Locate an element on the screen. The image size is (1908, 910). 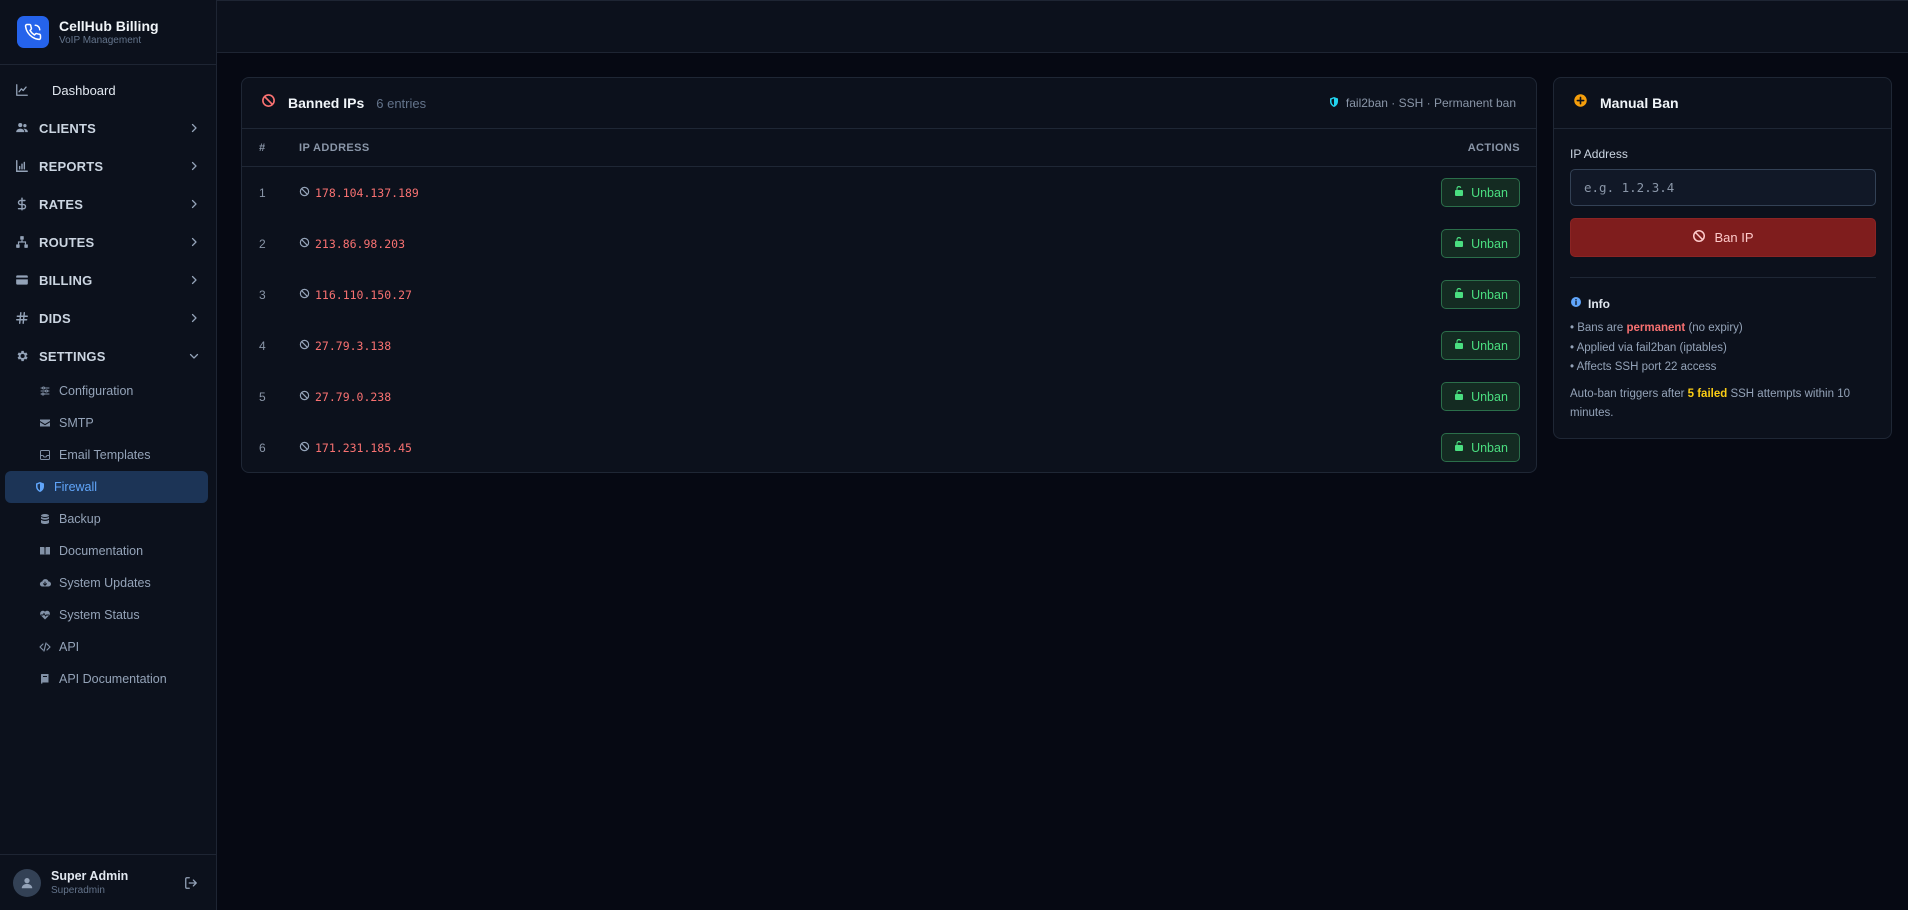
sliders-icon is located at coordinates (44, 391).